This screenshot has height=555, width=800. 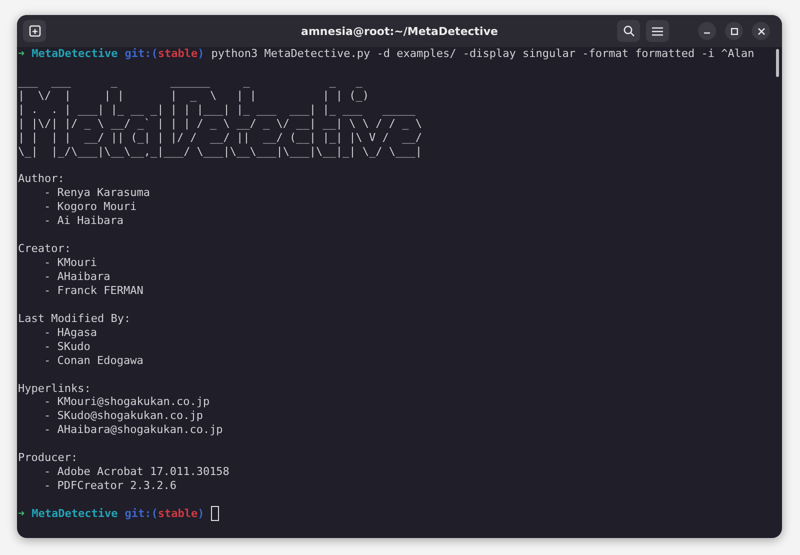 I want to click on list-item: - Conan Edogawa, so click(x=93, y=361).